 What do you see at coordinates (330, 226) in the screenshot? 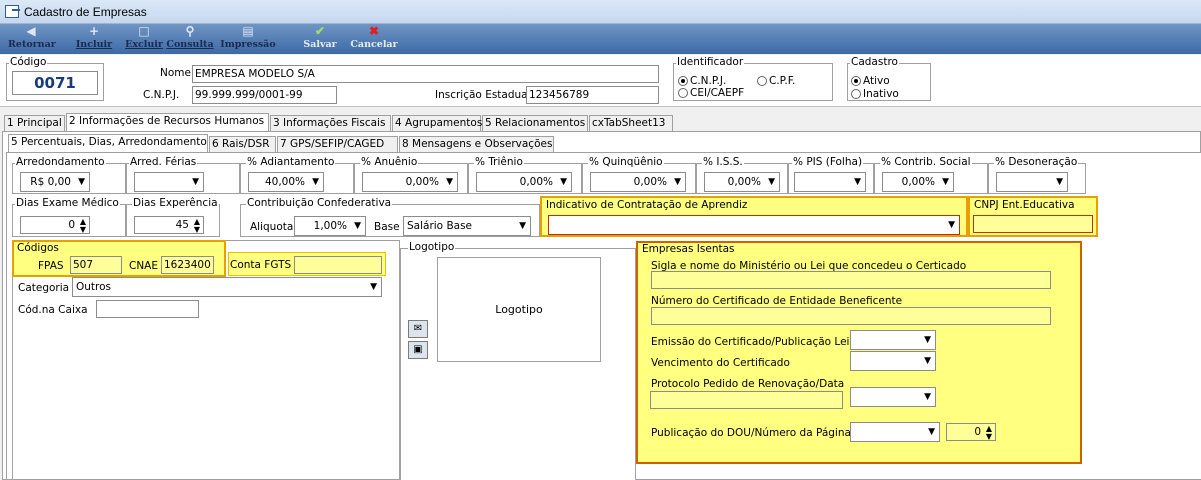
I see `aliquota-dropdown: 1,00% ▼` at bounding box center [330, 226].